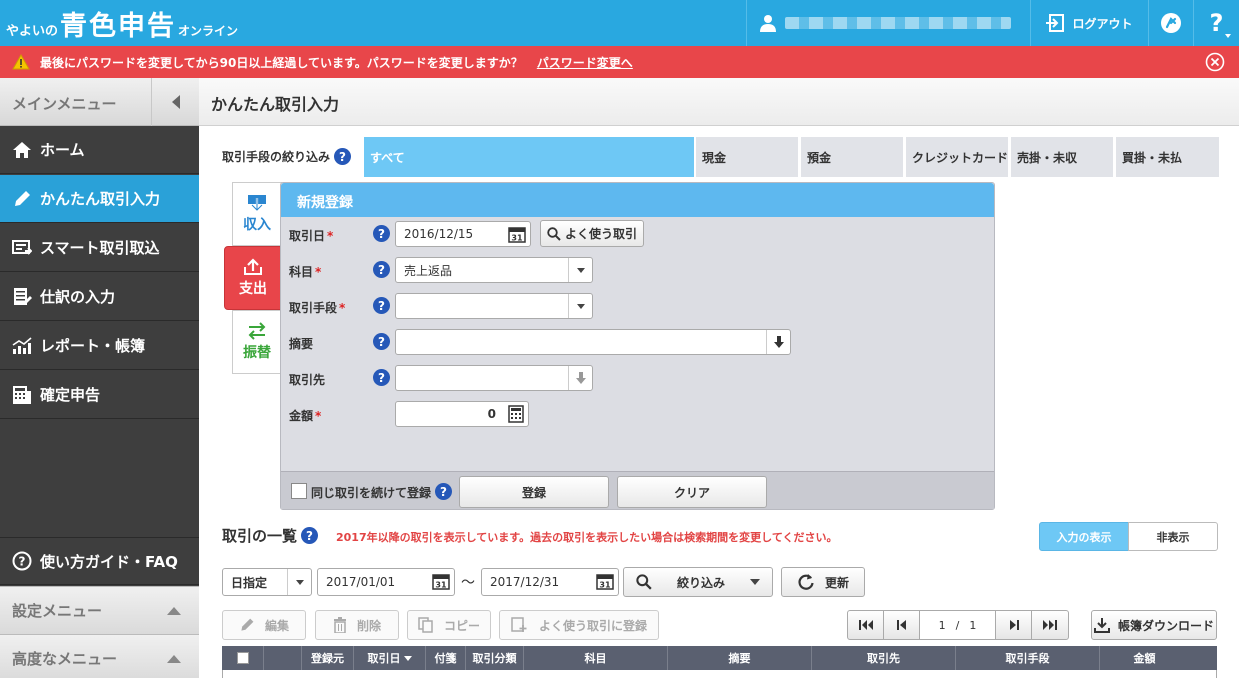 The width and height of the screenshot is (1239, 678). Describe the element at coordinates (494, 270) in the screenshot. I see `account-select: 売上返品` at that location.